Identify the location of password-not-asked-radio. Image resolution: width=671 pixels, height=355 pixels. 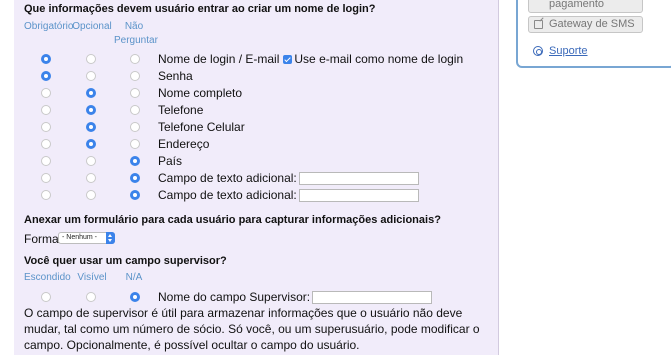
(135, 76).